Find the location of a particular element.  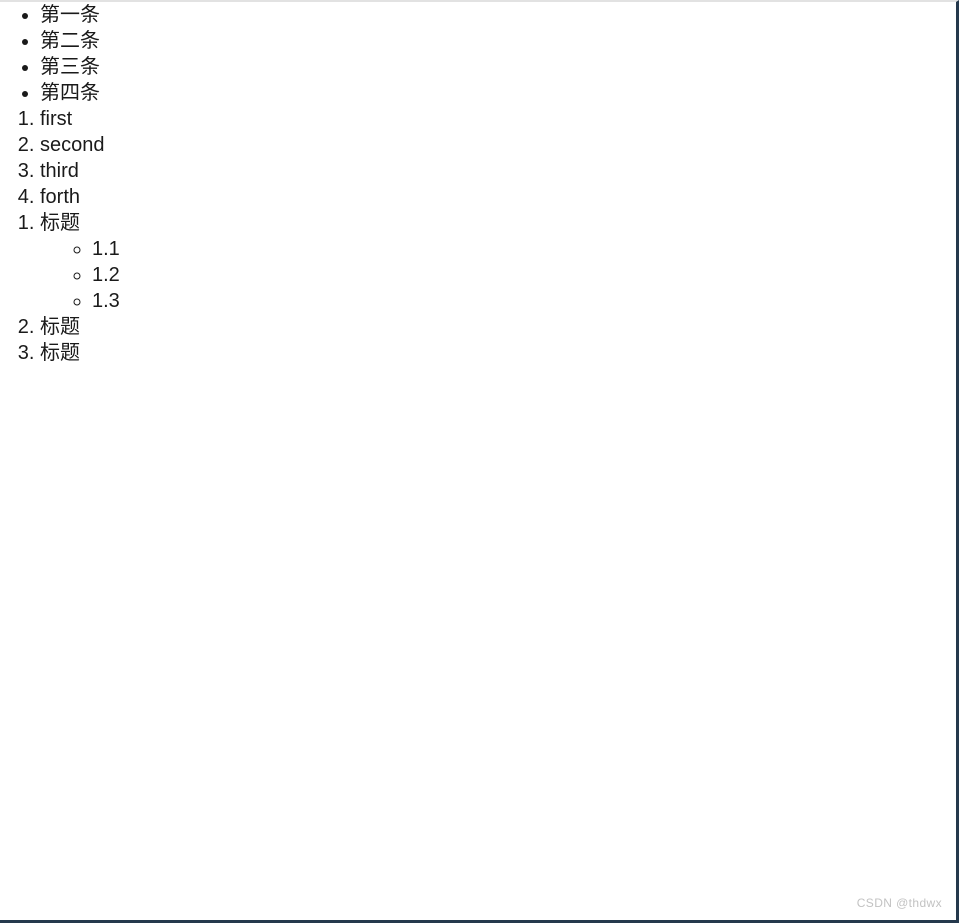

ordered-list: first second third forth is located at coordinates (478, 158).